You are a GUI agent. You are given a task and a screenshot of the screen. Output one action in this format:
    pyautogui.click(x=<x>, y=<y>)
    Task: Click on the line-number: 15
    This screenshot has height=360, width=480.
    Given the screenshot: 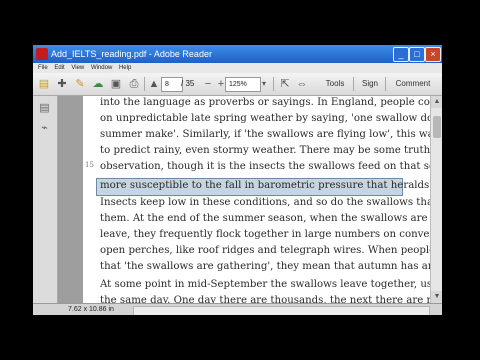 What is the action you would take?
    pyautogui.click(x=89, y=165)
    